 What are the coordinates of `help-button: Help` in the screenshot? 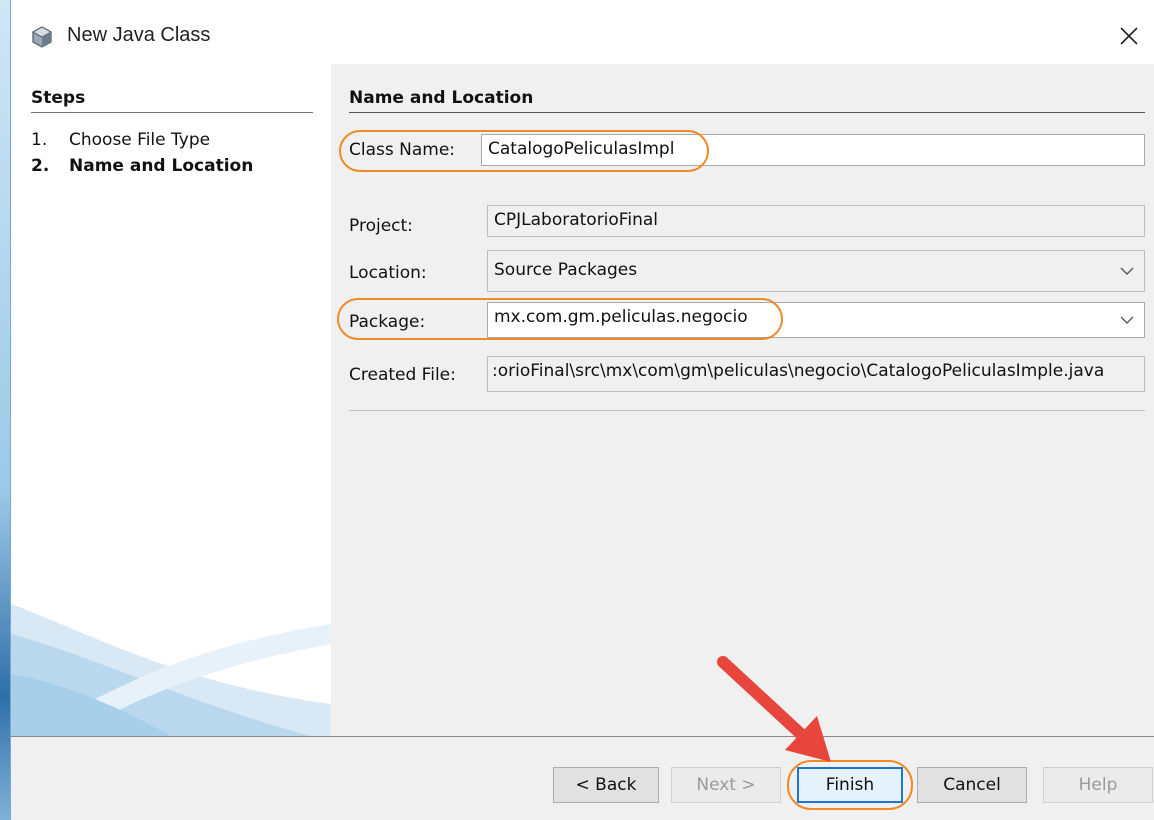 It's located at (1098, 785).